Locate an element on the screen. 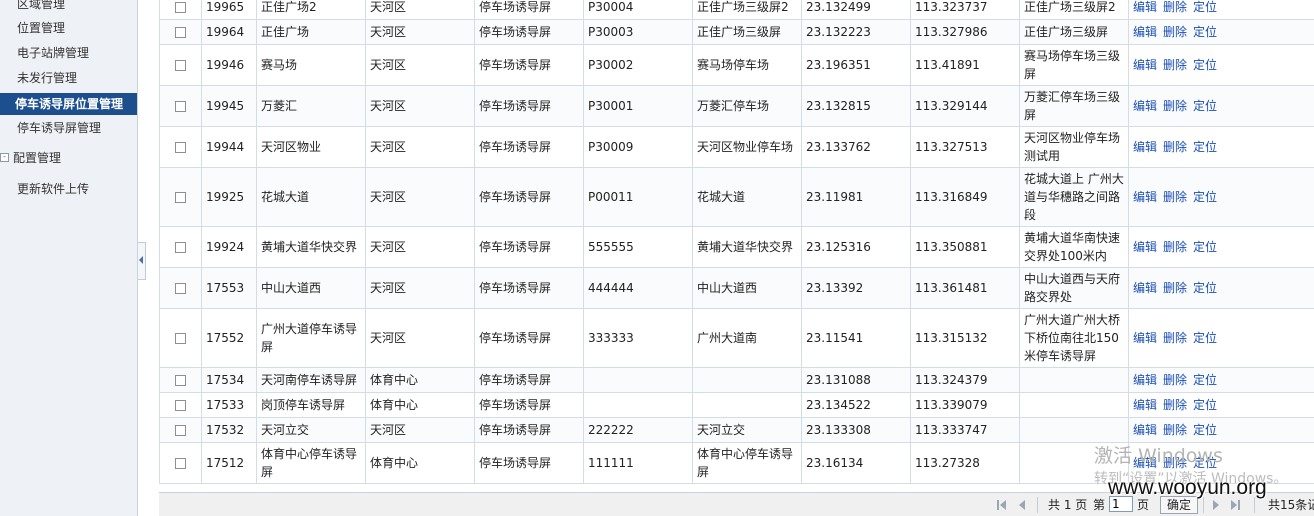  sidebar-item-e-stop-sign: 电子站牌管理 is located at coordinates (68, 53).